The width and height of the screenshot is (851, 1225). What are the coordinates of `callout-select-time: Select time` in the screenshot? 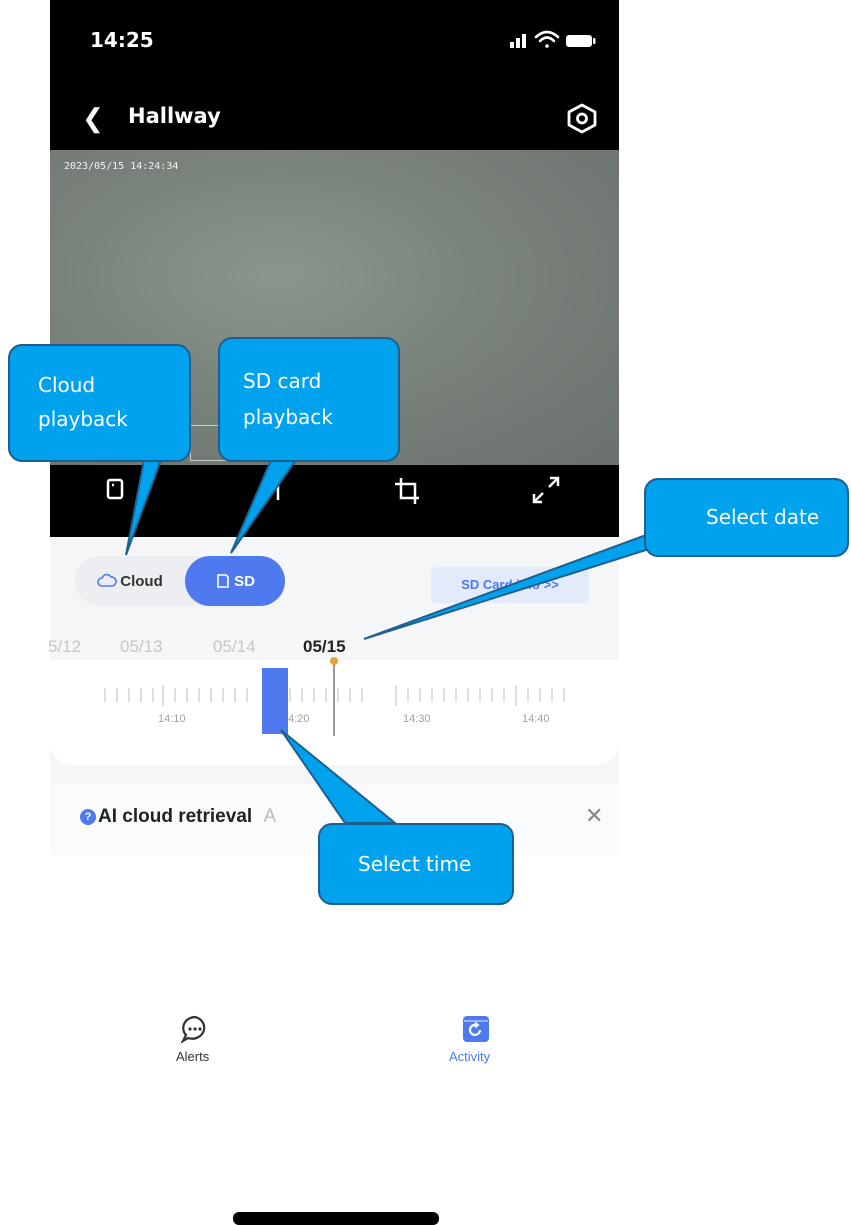 It's located at (416, 864).